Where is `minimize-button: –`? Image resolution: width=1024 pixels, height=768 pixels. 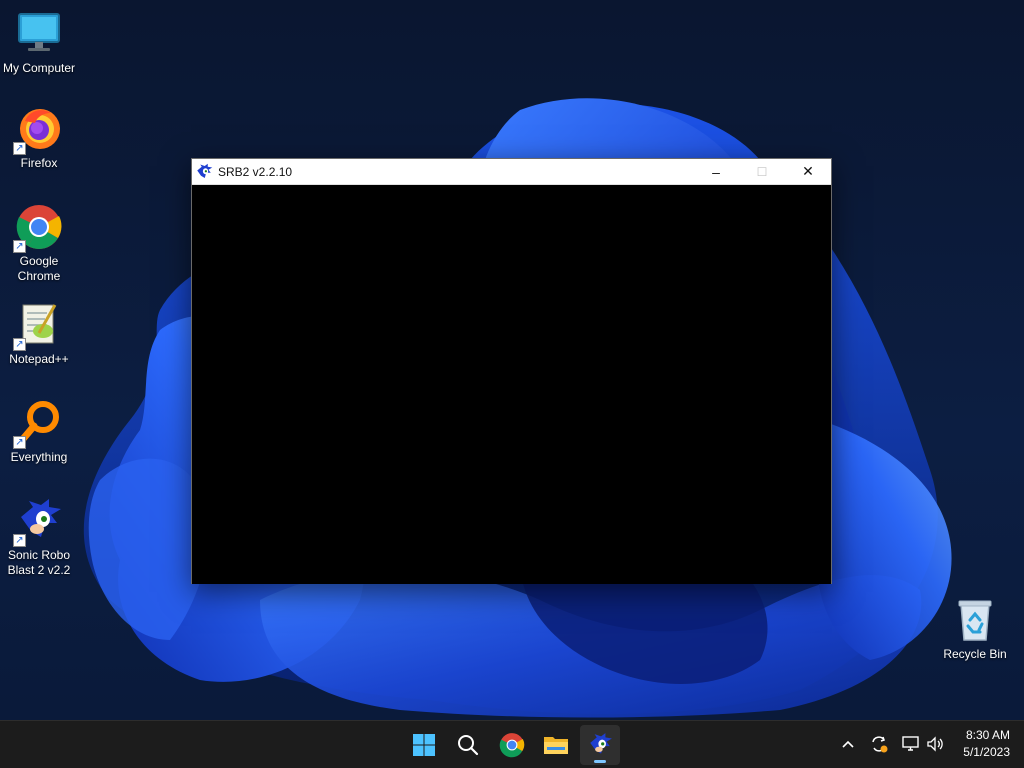 minimize-button: – is located at coordinates (716, 171).